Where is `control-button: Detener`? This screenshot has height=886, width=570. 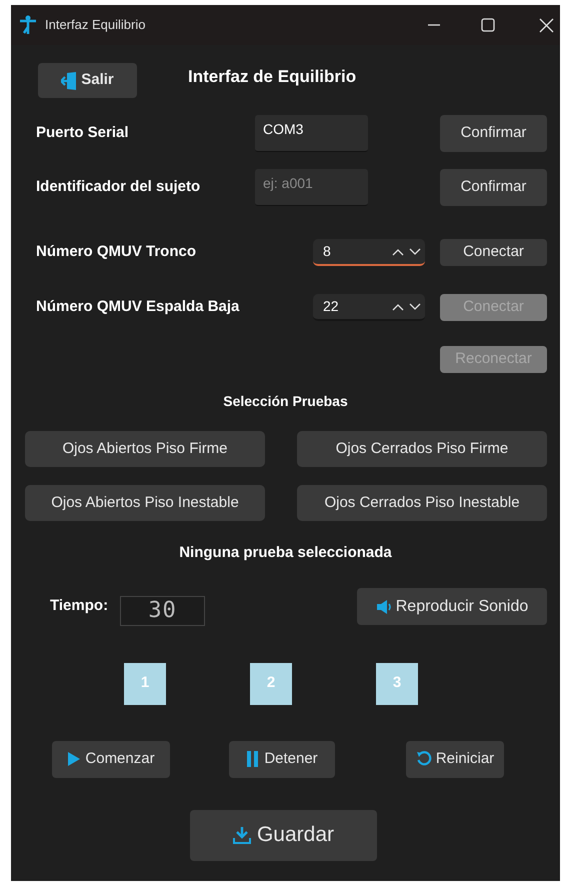
control-button: Detener is located at coordinates (282, 759).